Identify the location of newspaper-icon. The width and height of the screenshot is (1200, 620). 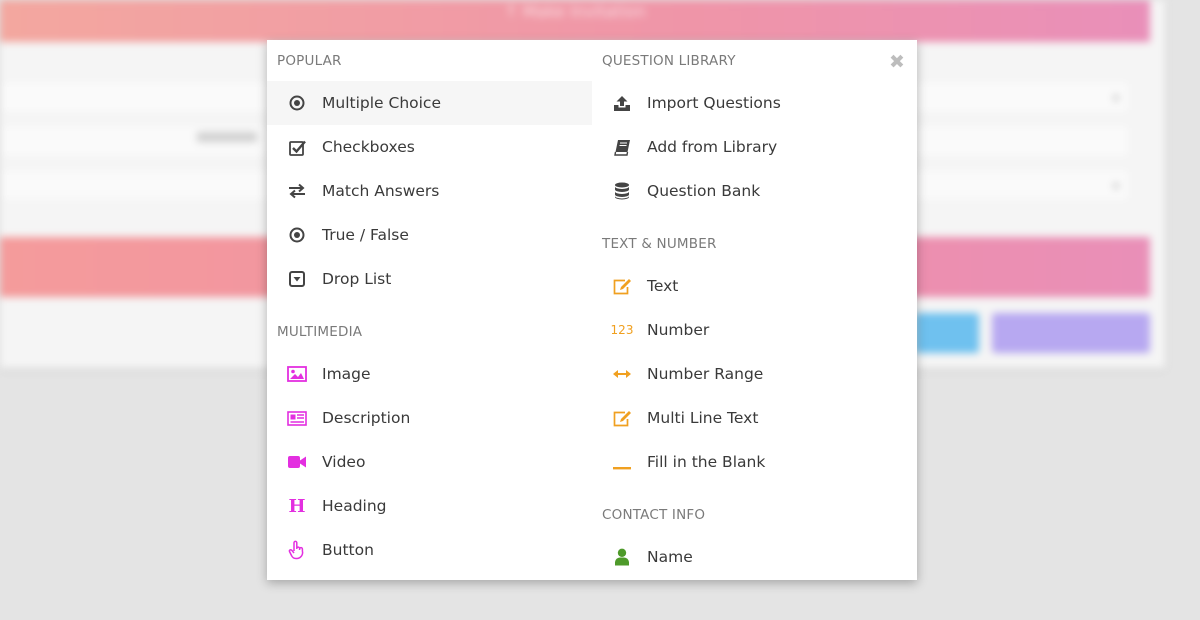
(297, 418).